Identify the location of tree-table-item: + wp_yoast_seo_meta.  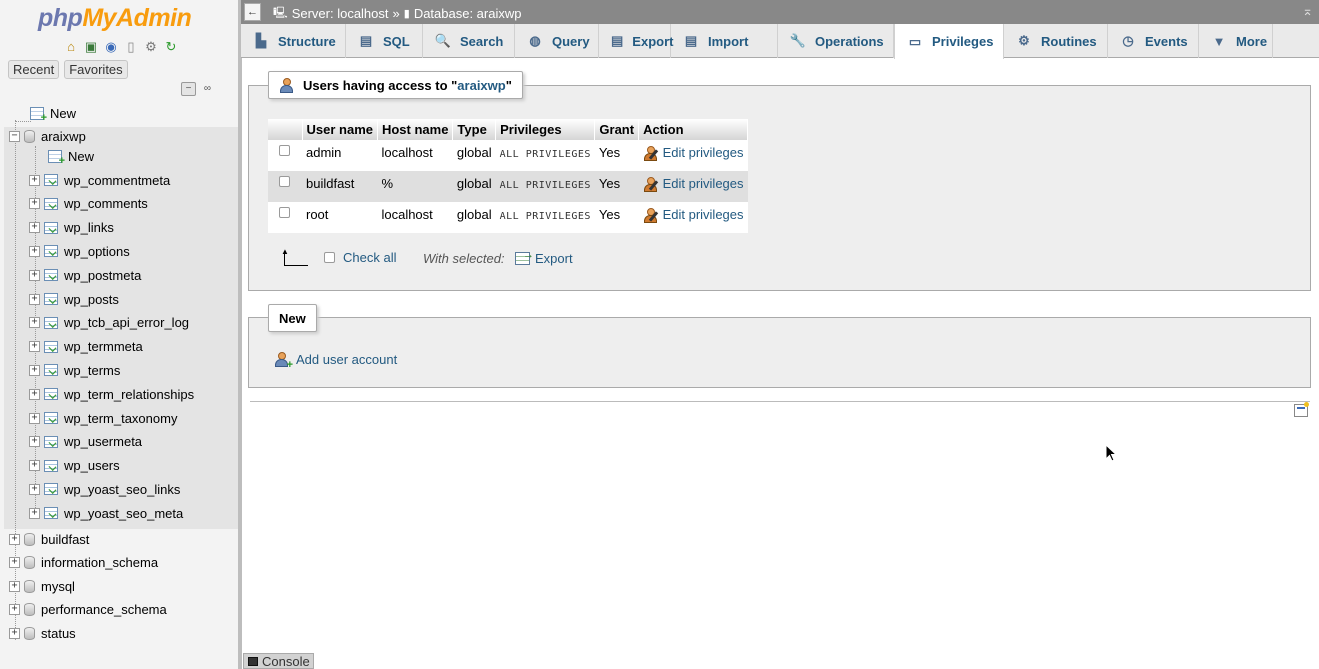
(106, 513).